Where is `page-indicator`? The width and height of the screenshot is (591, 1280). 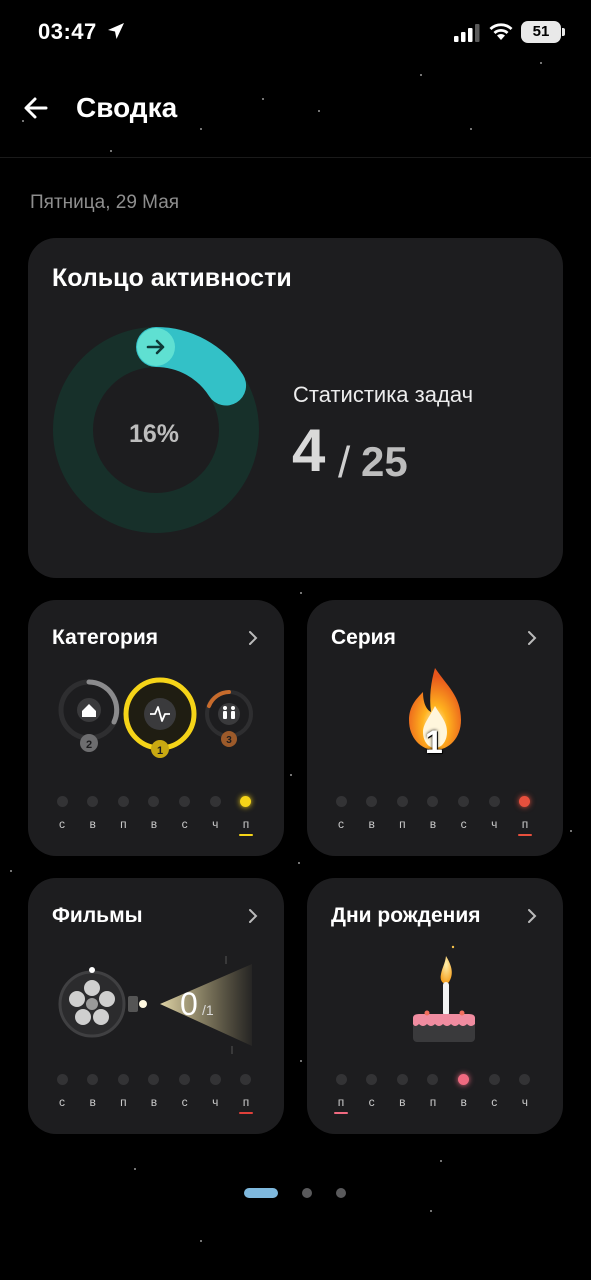 page-indicator is located at coordinates (299, 1194).